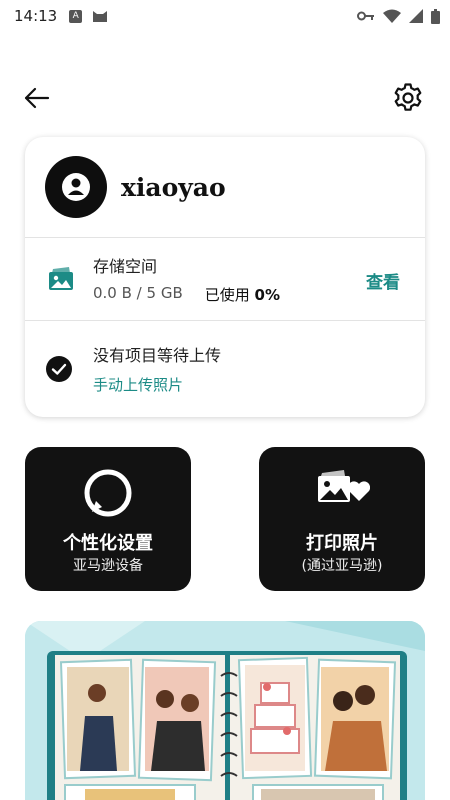 This screenshot has width=450, height=800. I want to click on gear-icon, so click(408, 97).